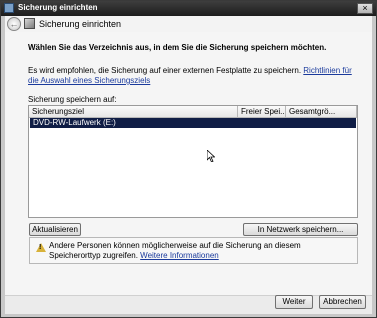  Describe the element at coordinates (29, 23) in the screenshot. I see `backup-icon` at that location.